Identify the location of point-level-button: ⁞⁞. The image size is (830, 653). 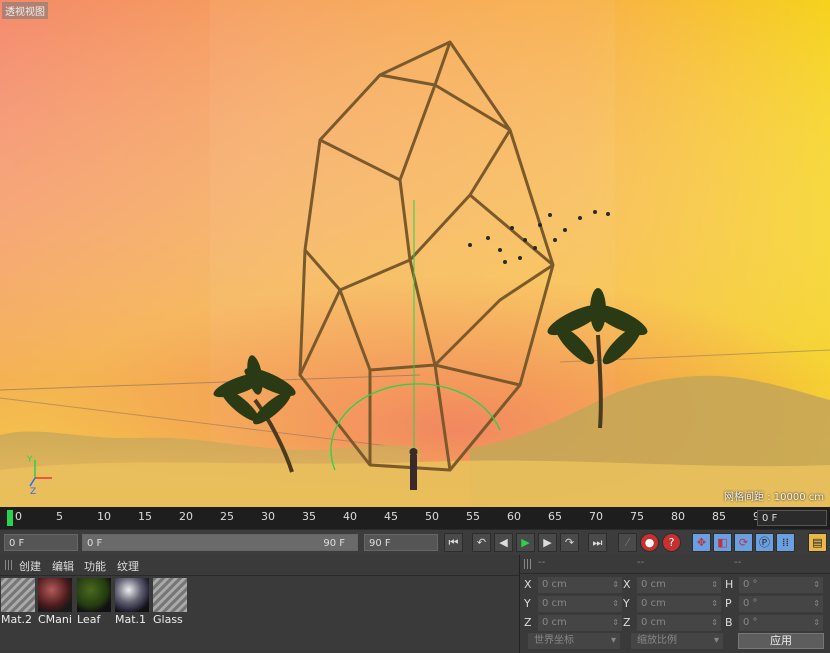
(785, 542).